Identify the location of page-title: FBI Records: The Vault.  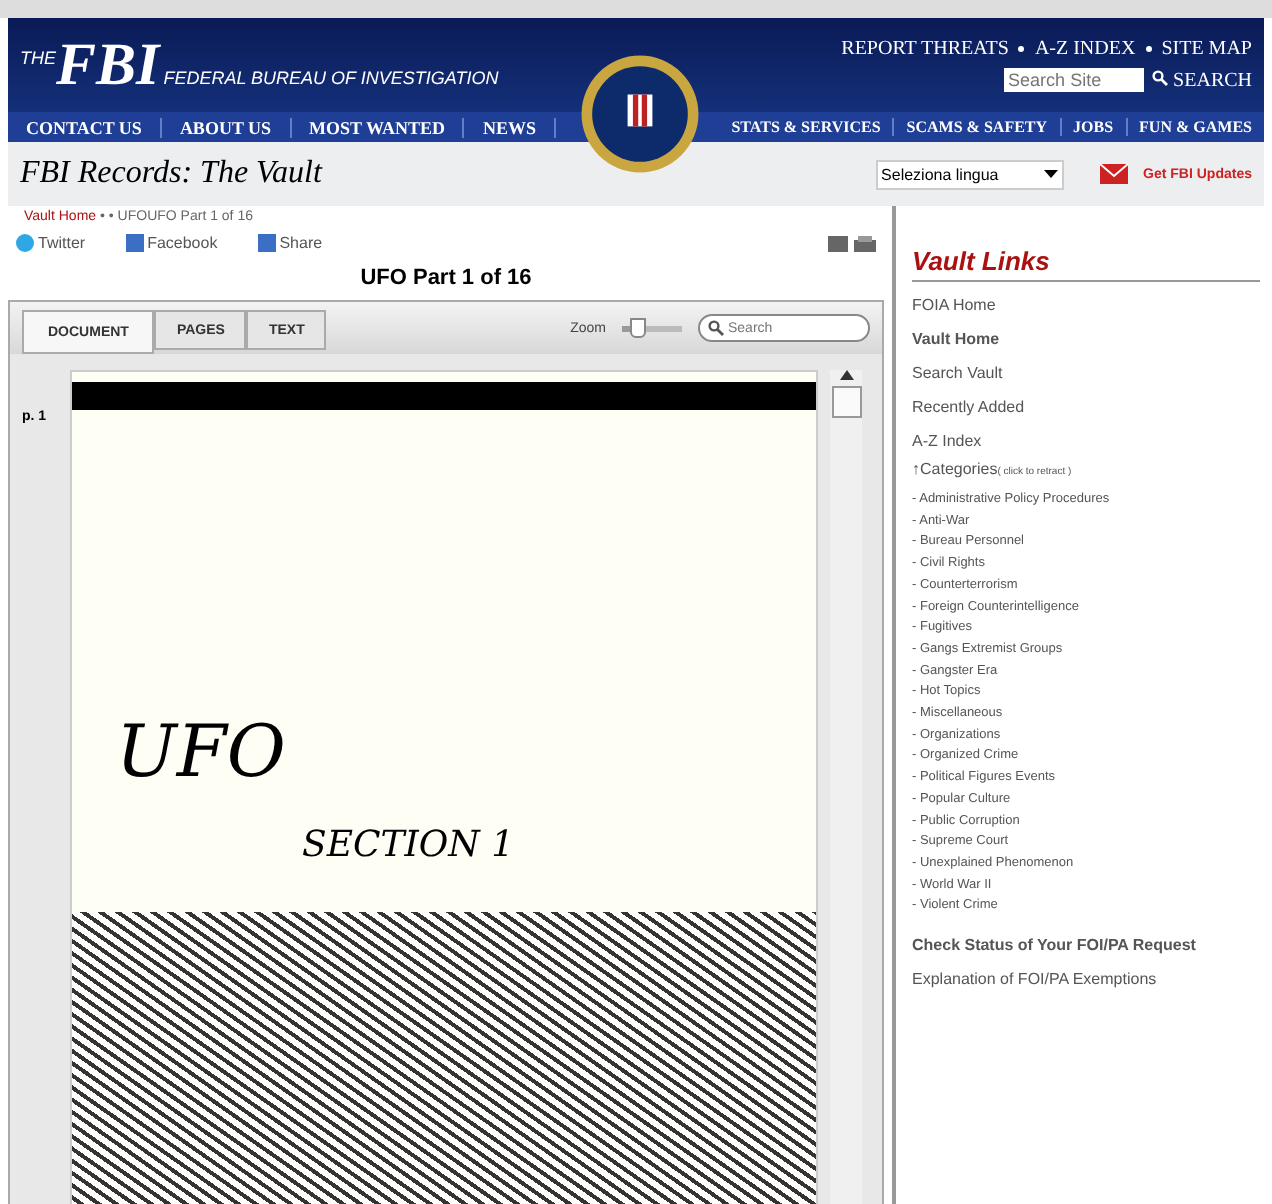
(171, 174).